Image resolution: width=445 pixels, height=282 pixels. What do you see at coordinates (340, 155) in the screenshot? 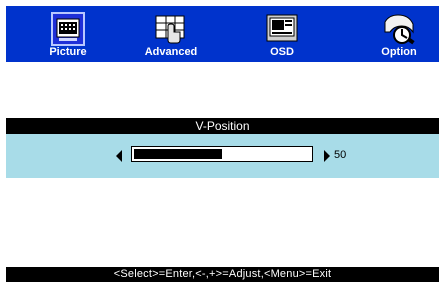
I see `setting-value: 50` at bounding box center [340, 155].